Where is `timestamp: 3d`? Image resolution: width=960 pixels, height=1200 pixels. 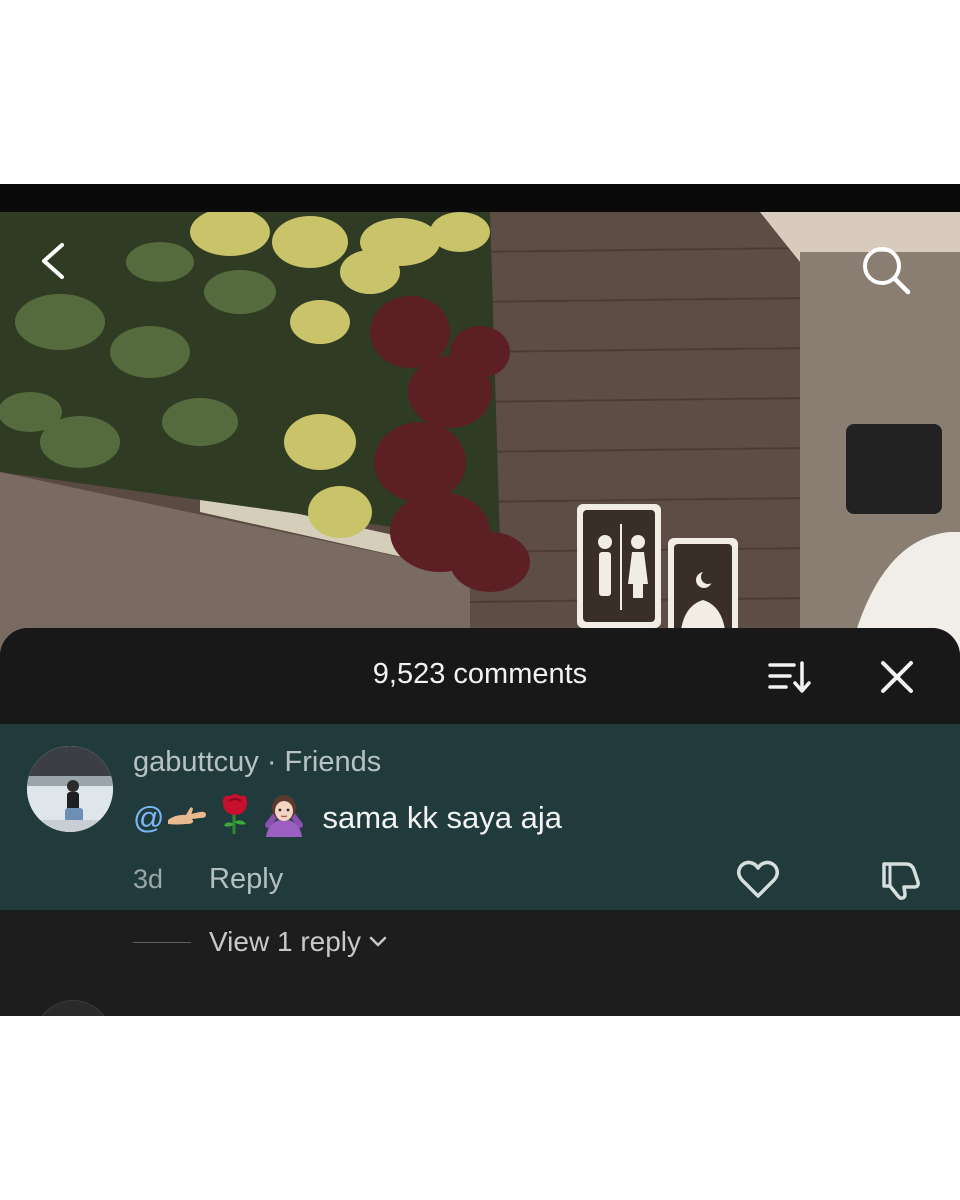
timestamp: 3d is located at coordinates (148, 878).